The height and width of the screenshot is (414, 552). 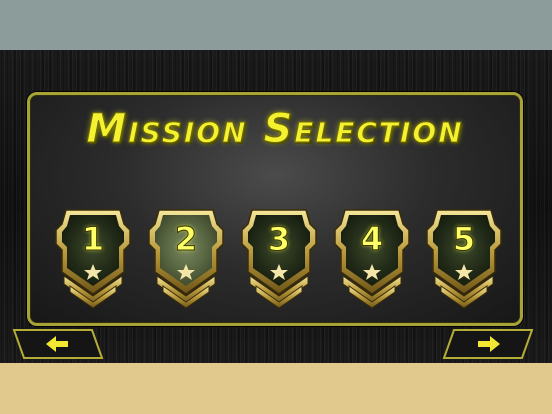 What do you see at coordinates (464, 239) in the screenshot?
I see `mission-number: 5` at bounding box center [464, 239].